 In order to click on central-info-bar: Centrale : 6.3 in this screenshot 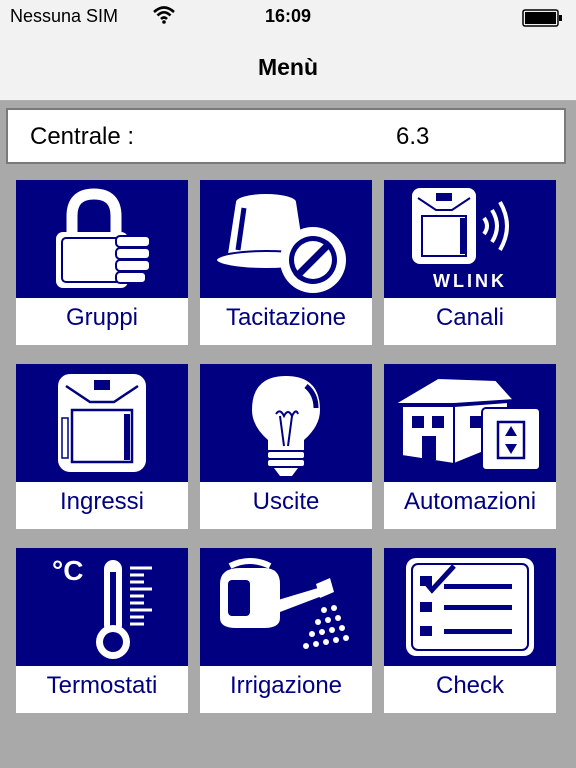, I will do `click(286, 136)`.